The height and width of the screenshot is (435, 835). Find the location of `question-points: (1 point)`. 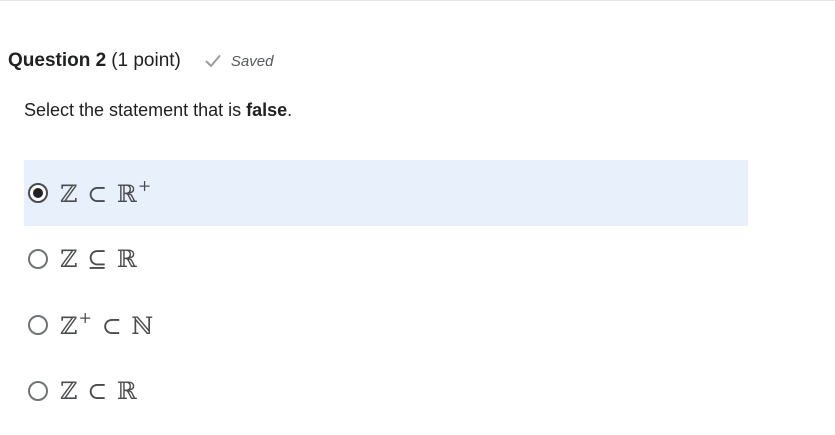

question-points: (1 point) is located at coordinates (146, 60).